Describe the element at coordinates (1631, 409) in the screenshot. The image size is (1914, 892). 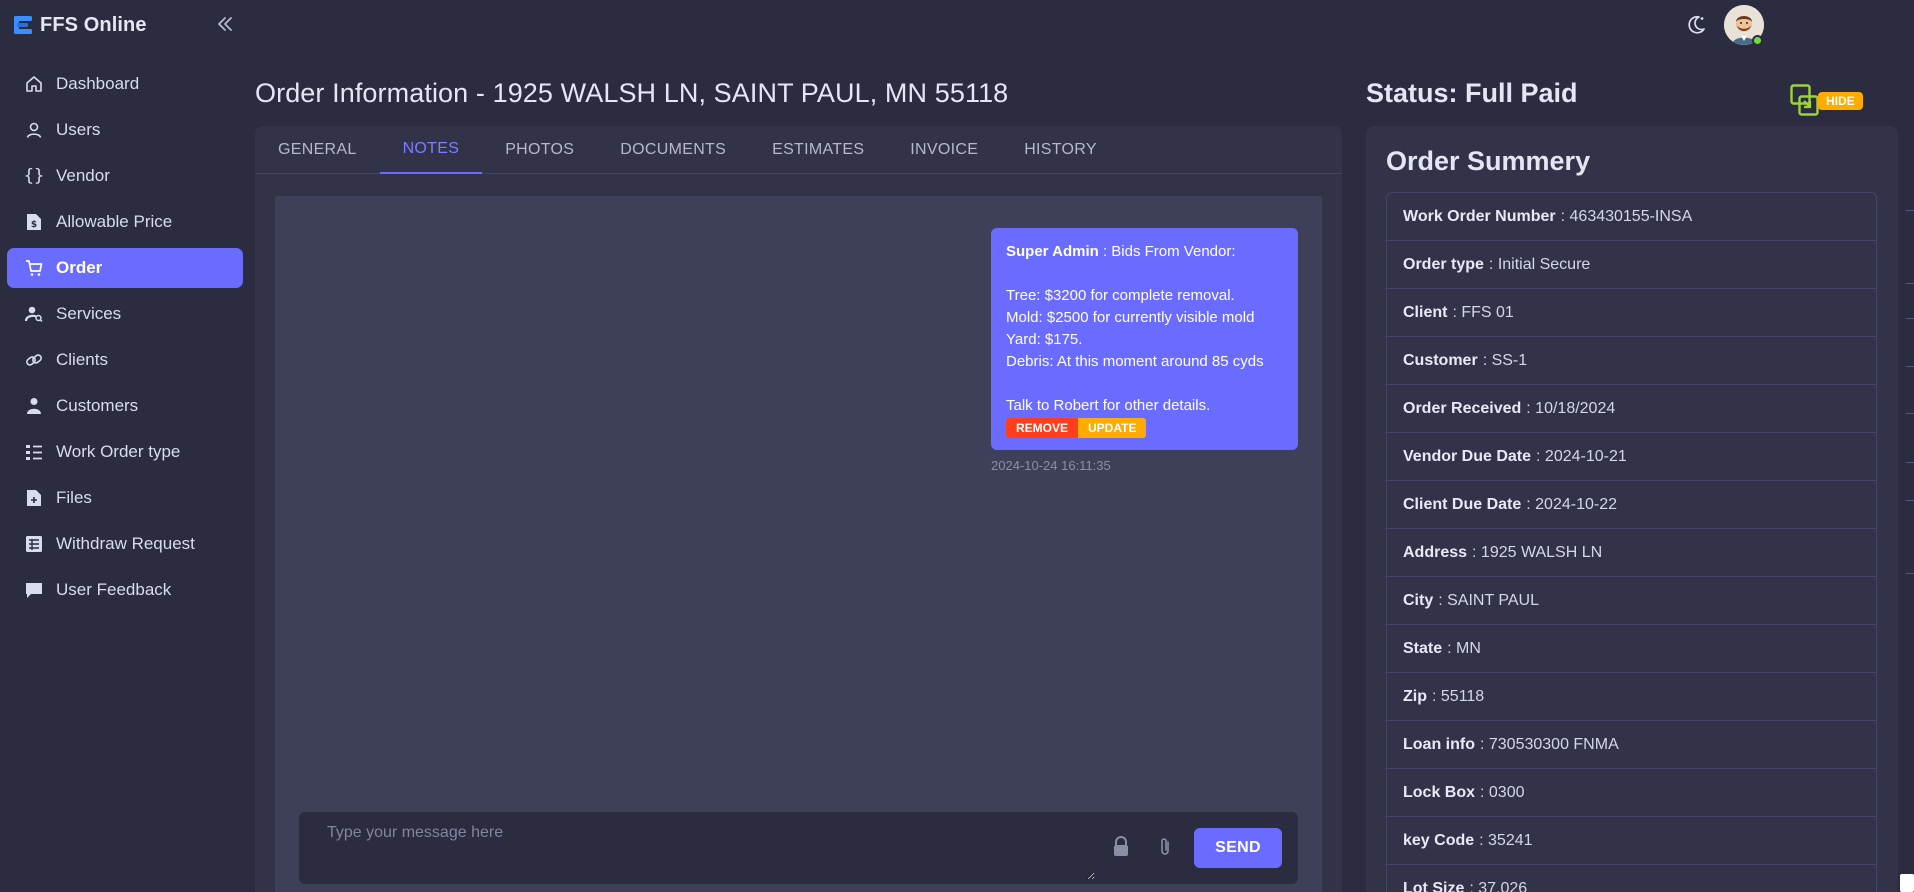
I see `summary-row-order-received: Order Received: 10/18/2024` at that location.